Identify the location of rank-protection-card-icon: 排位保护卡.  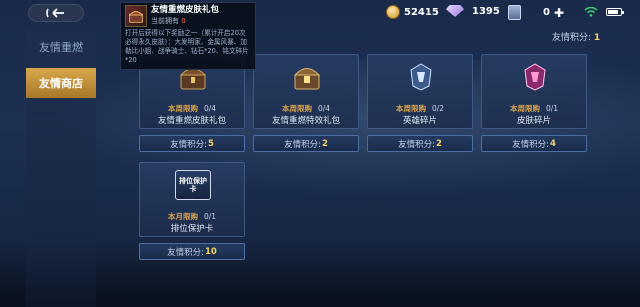
(193, 185).